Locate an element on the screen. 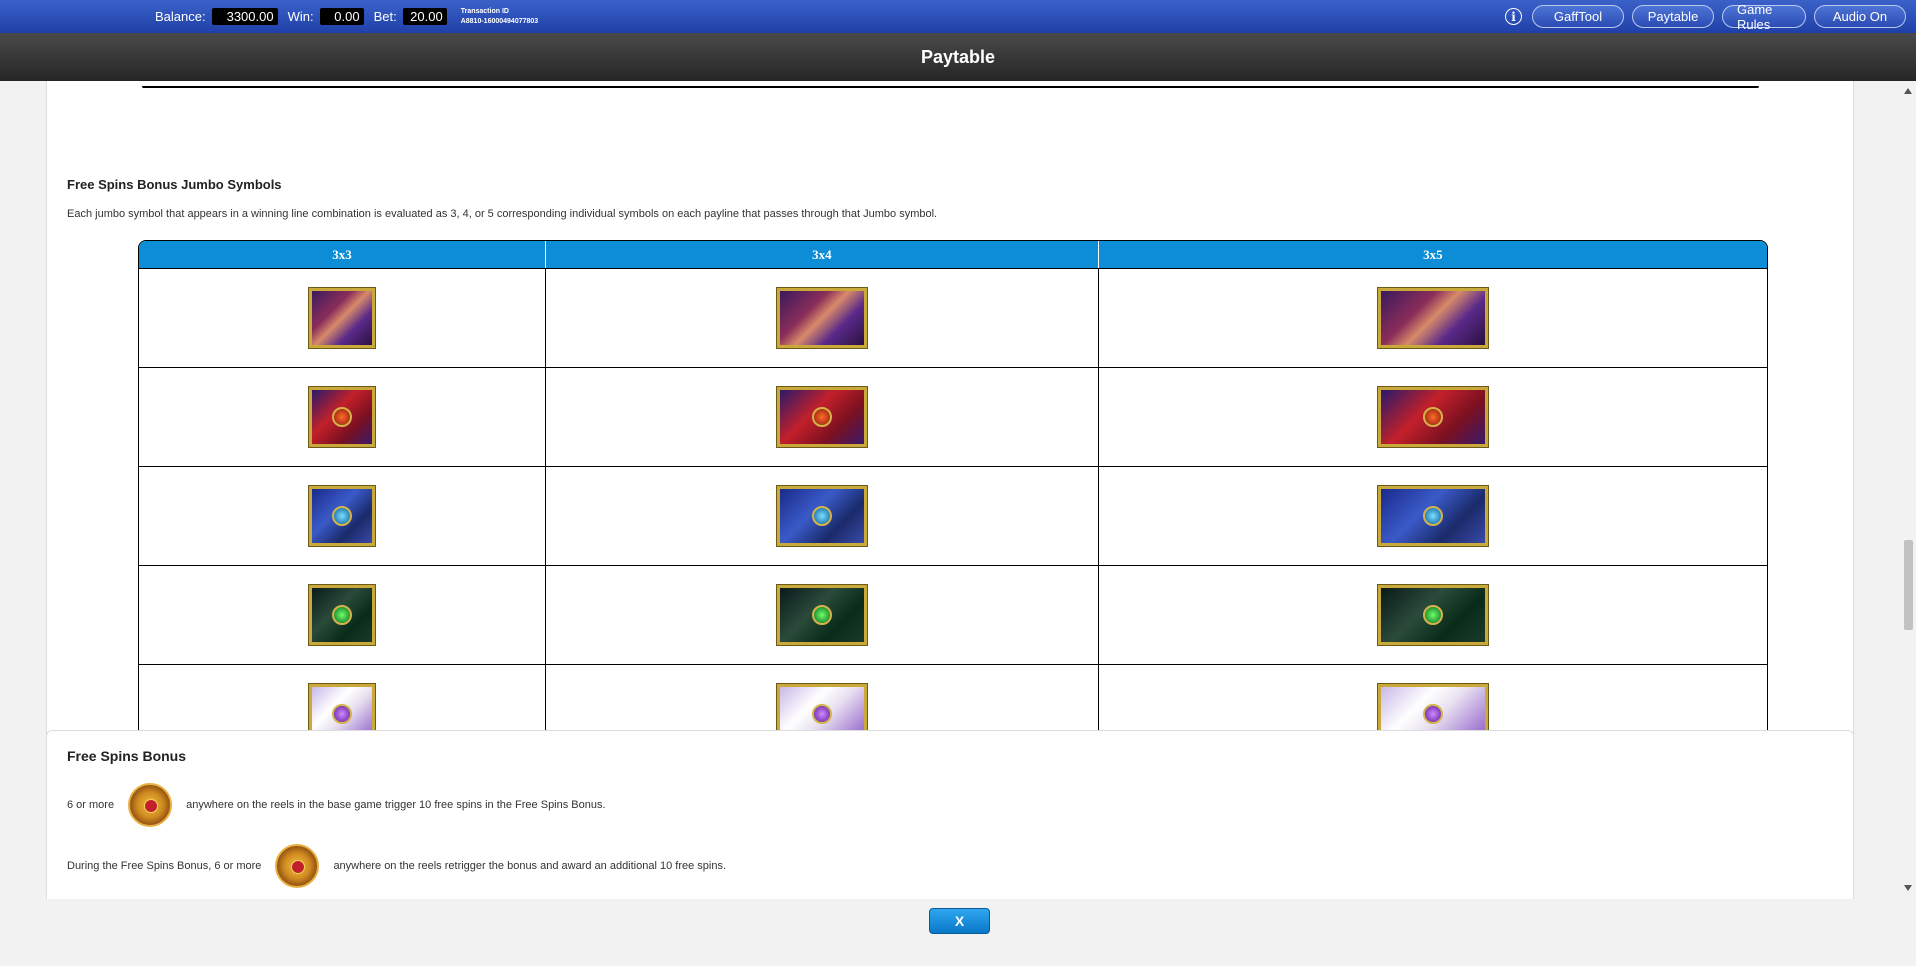  jumbo-section-title: Free Spins Bonus Jumbo Symbols is located at coordinates (174, 184).